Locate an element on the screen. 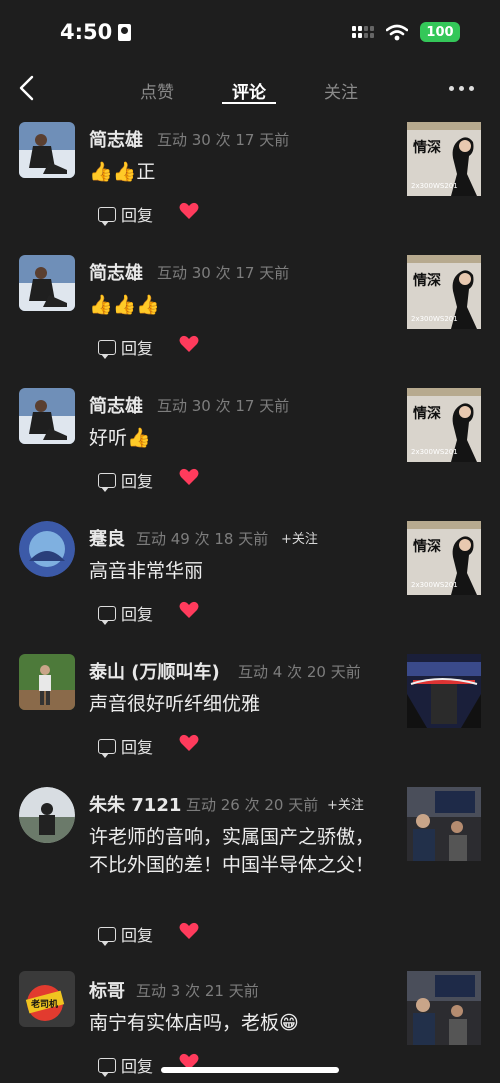  status-icons: 100 is located at coordinates (406, 32).